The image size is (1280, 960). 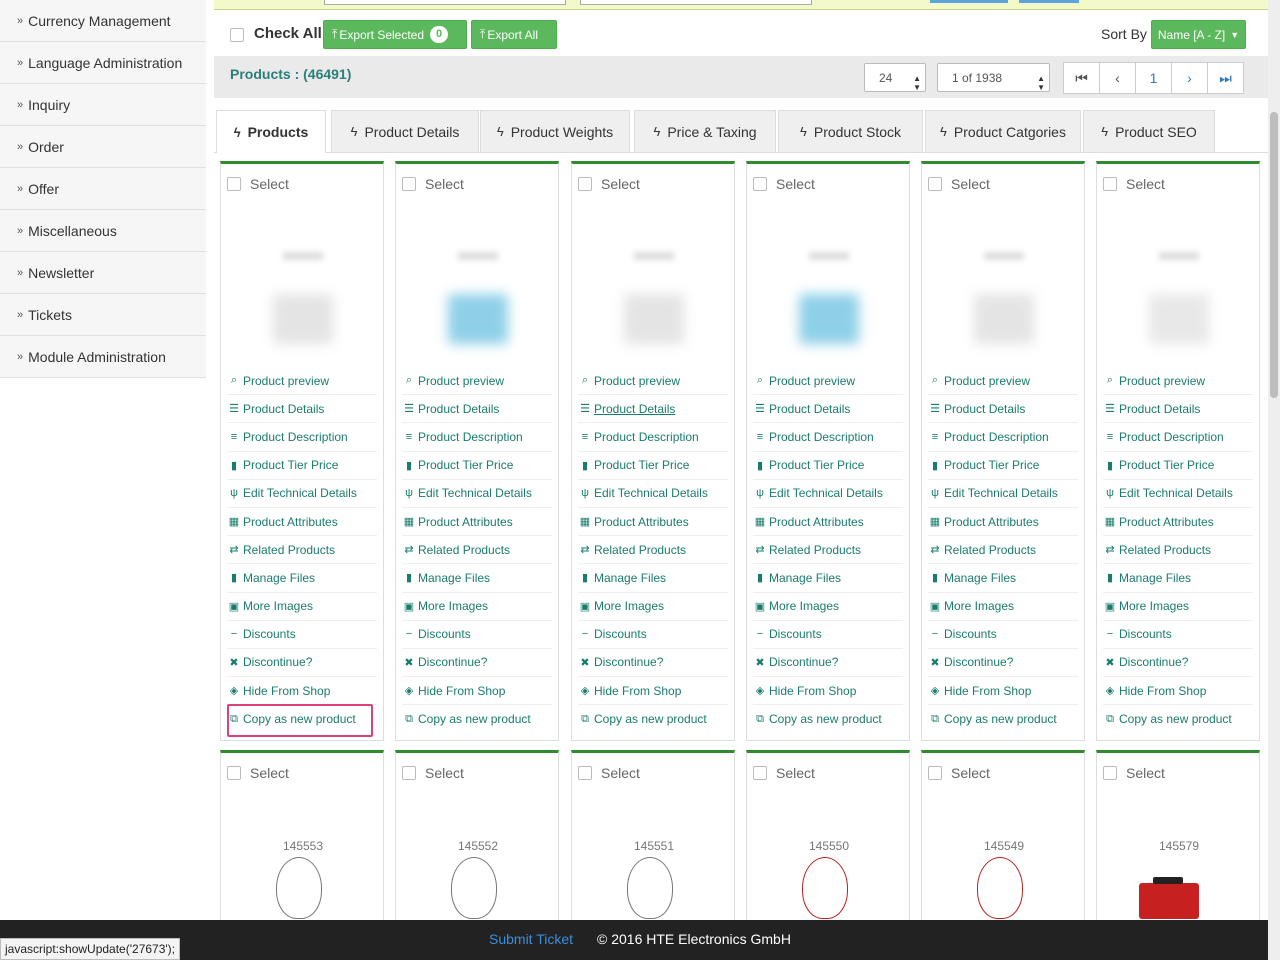 I want to click on tab: ϟ Product Stock, so click(x=850, y=131).